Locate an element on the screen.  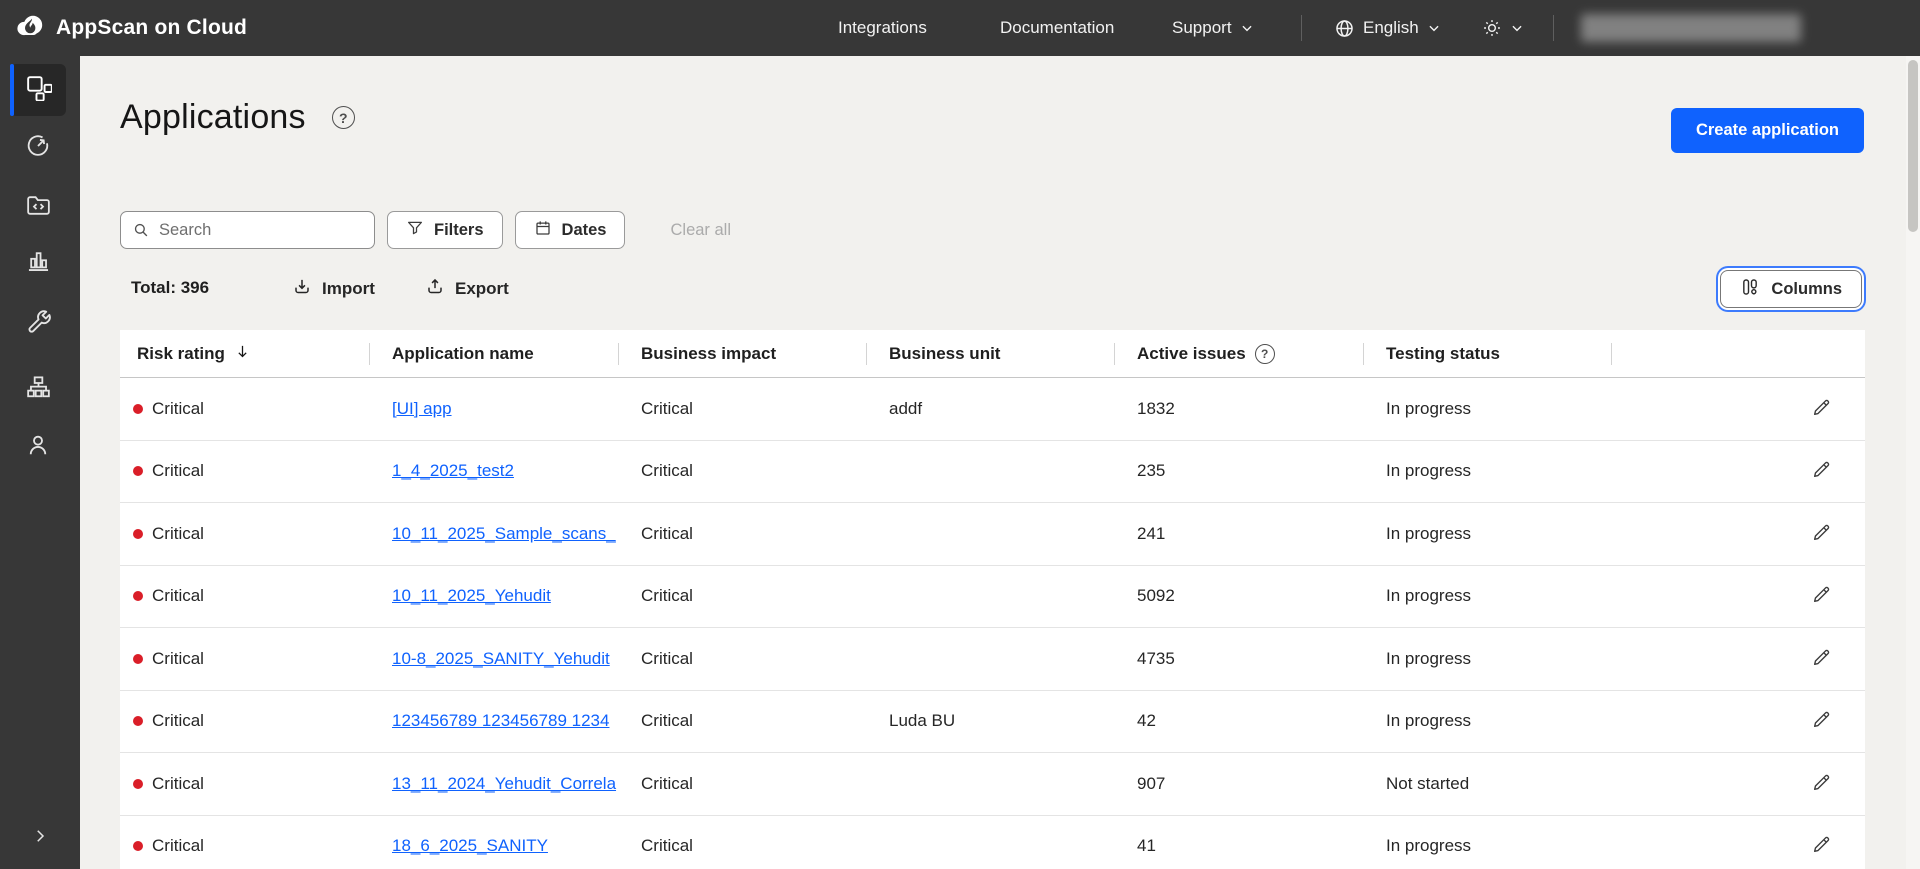
wrench-icon is located at coordinates (38, 322).